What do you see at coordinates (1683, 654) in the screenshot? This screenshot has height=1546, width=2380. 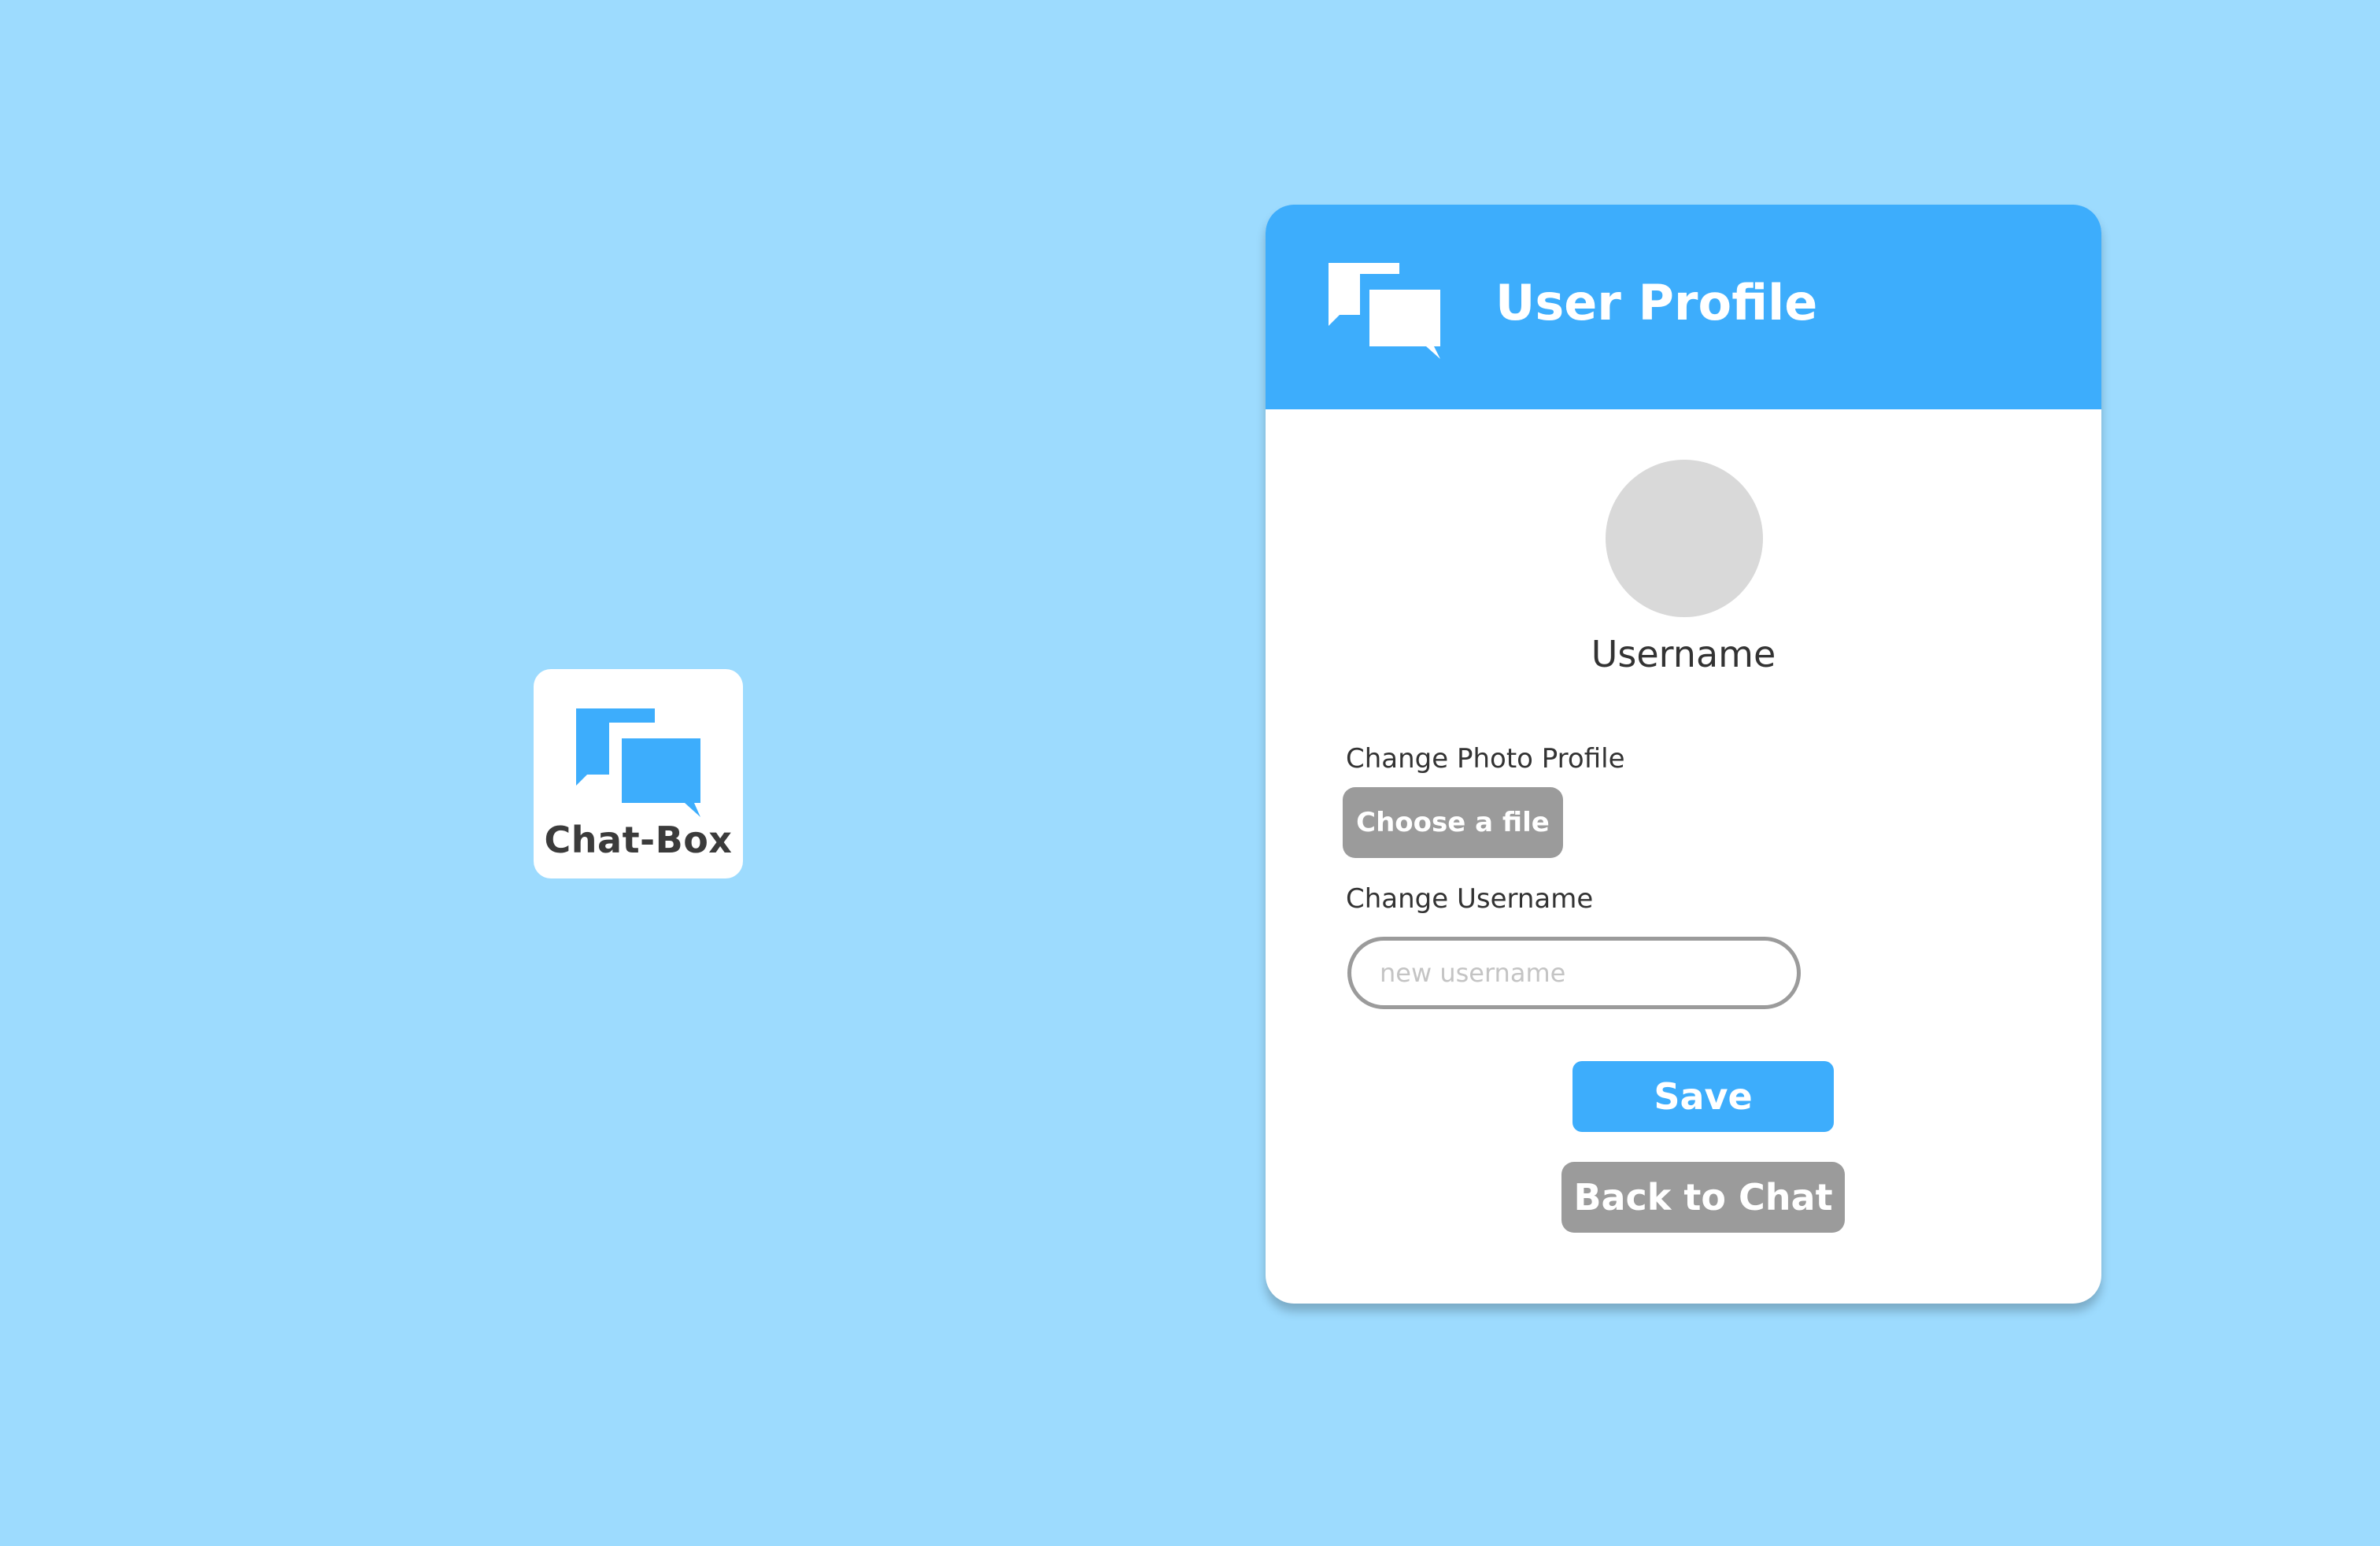 I see `username-display: Username` at bounding box center [1683, 654].